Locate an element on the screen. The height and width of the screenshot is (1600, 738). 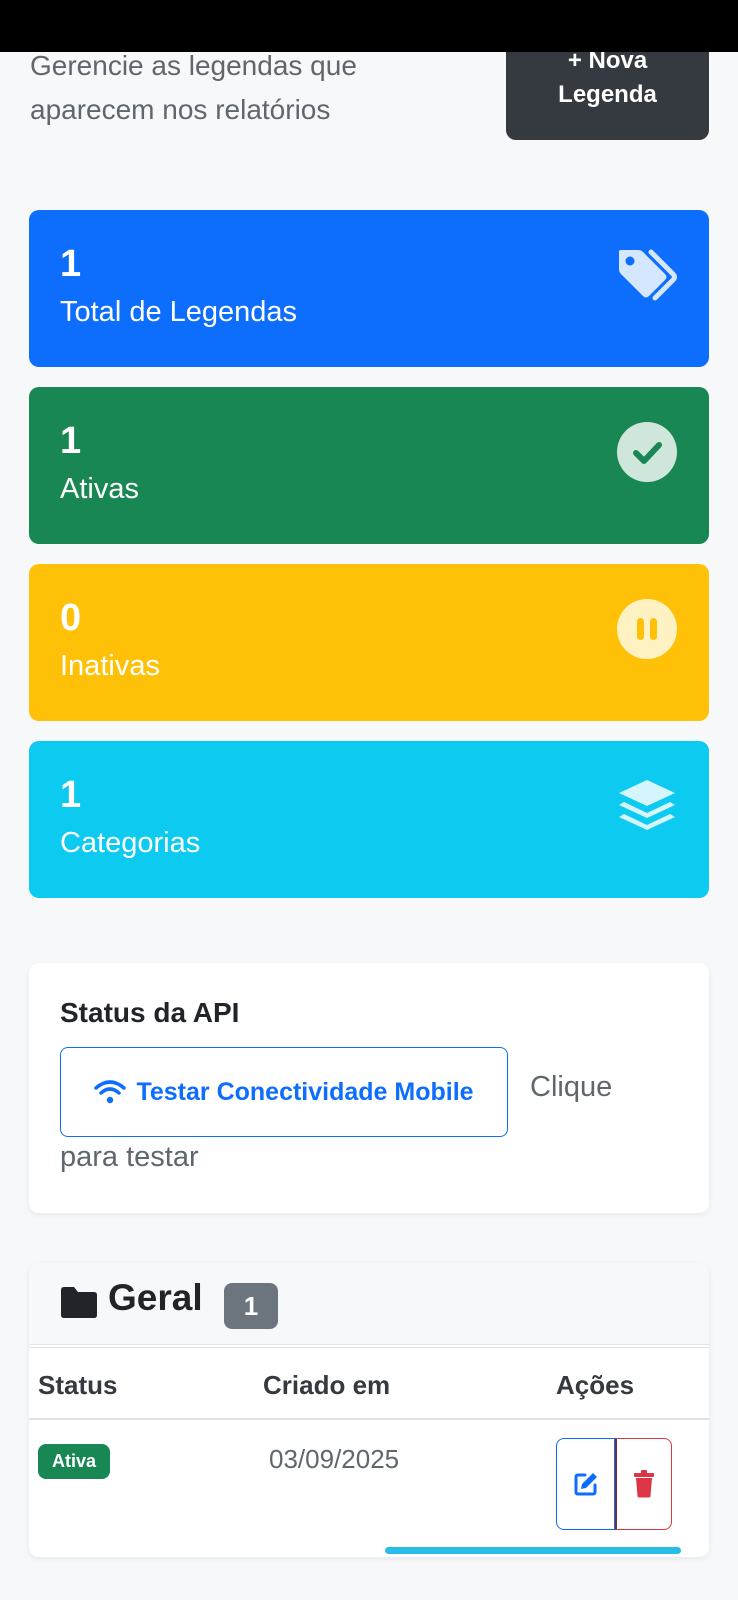
row-actions is located at coordinates (614, 1484).